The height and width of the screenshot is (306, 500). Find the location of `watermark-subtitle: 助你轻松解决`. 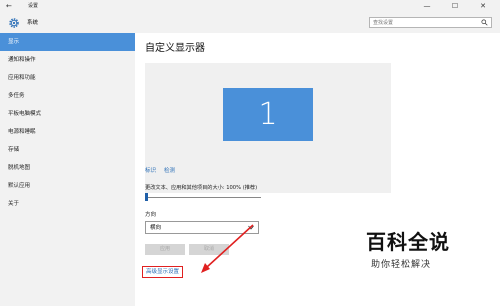

watermark-subtitle: 助你轻松解决 is located at coordinates (401, 265).